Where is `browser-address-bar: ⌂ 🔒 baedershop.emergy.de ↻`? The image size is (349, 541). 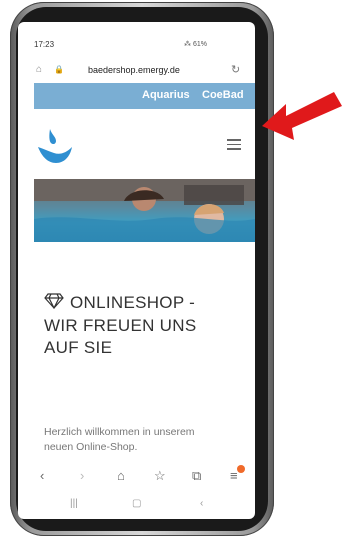 browser-address-bar: ⌂ 🔒 baedershop.emergy.de ↻ is located at coordinates (136, 69).